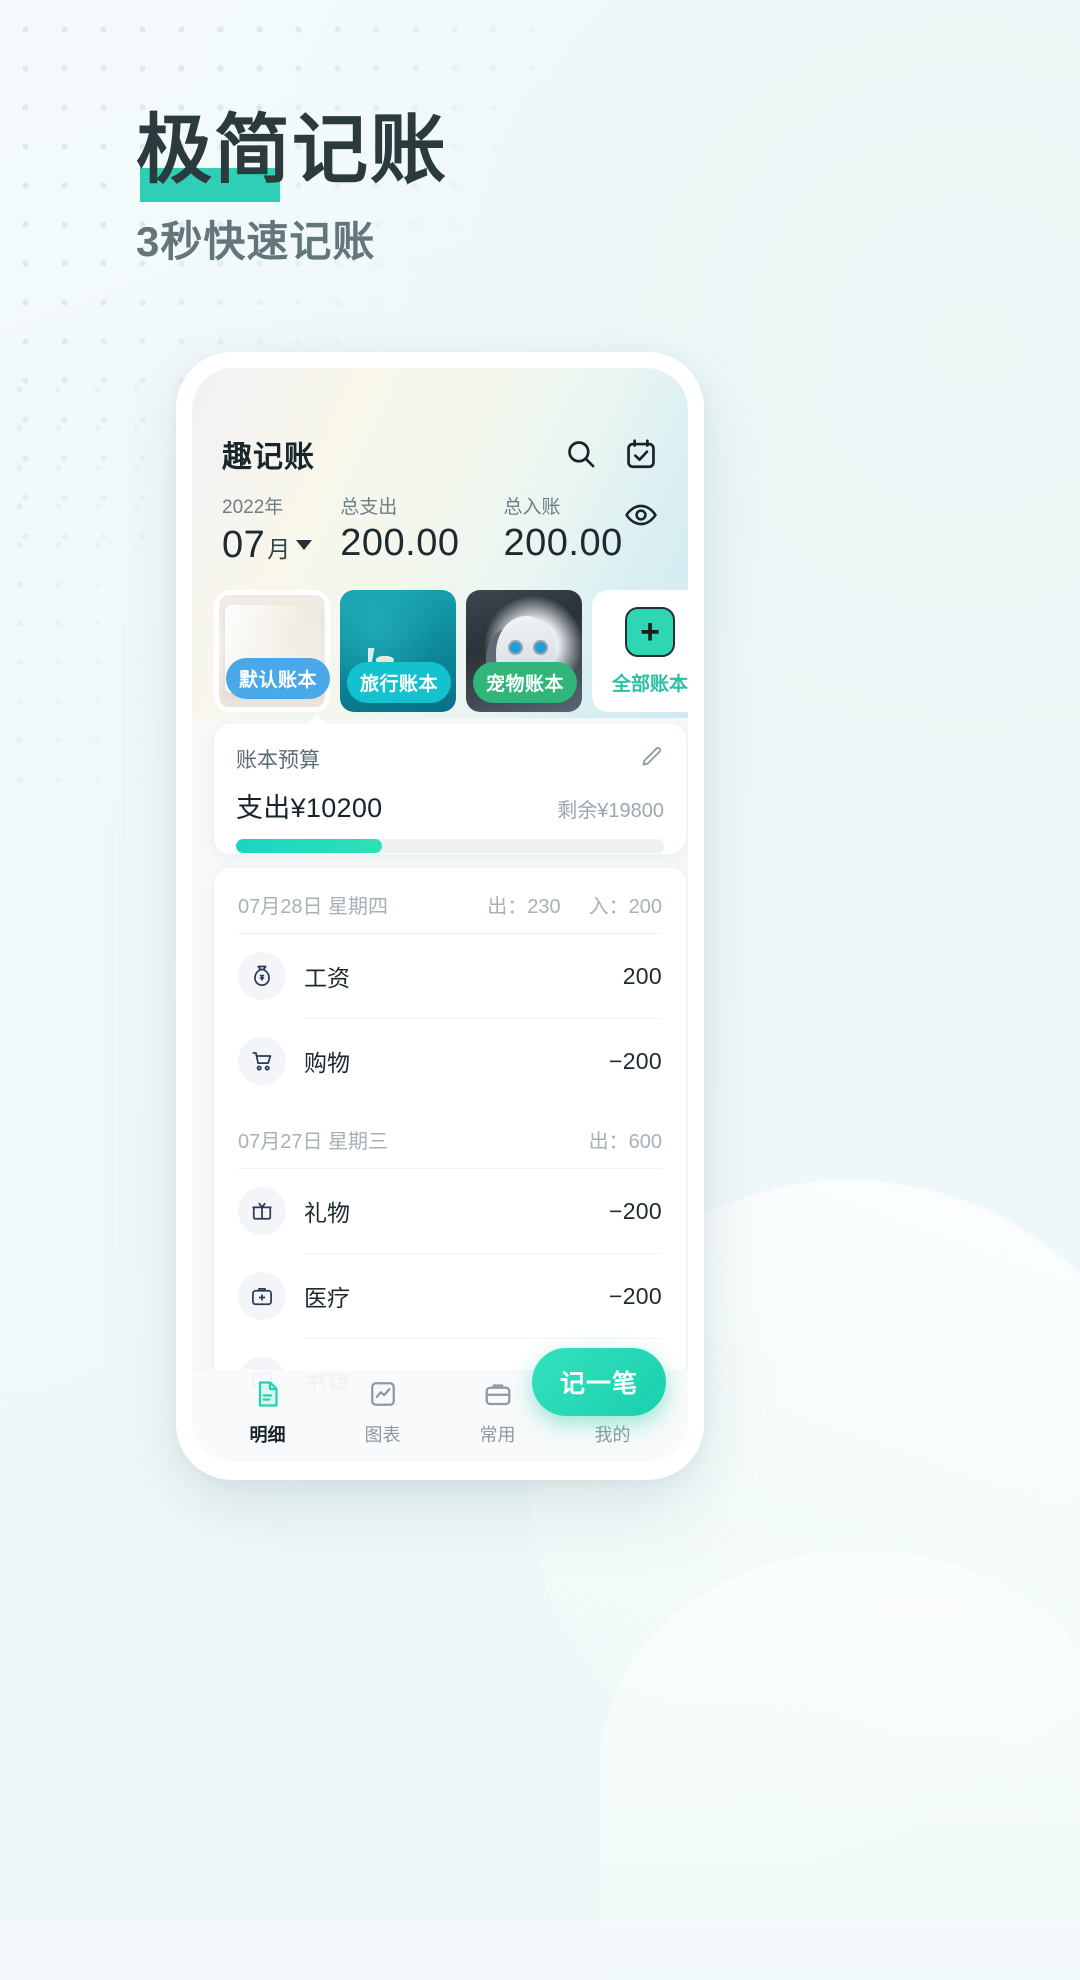 Image resolution: width=1080 pixels, height=1980 pixels. What do you see at coordinates (327, 1063) in the screenshot?
I see `transaction-category: 购物` at bounding box center [327, 1063].